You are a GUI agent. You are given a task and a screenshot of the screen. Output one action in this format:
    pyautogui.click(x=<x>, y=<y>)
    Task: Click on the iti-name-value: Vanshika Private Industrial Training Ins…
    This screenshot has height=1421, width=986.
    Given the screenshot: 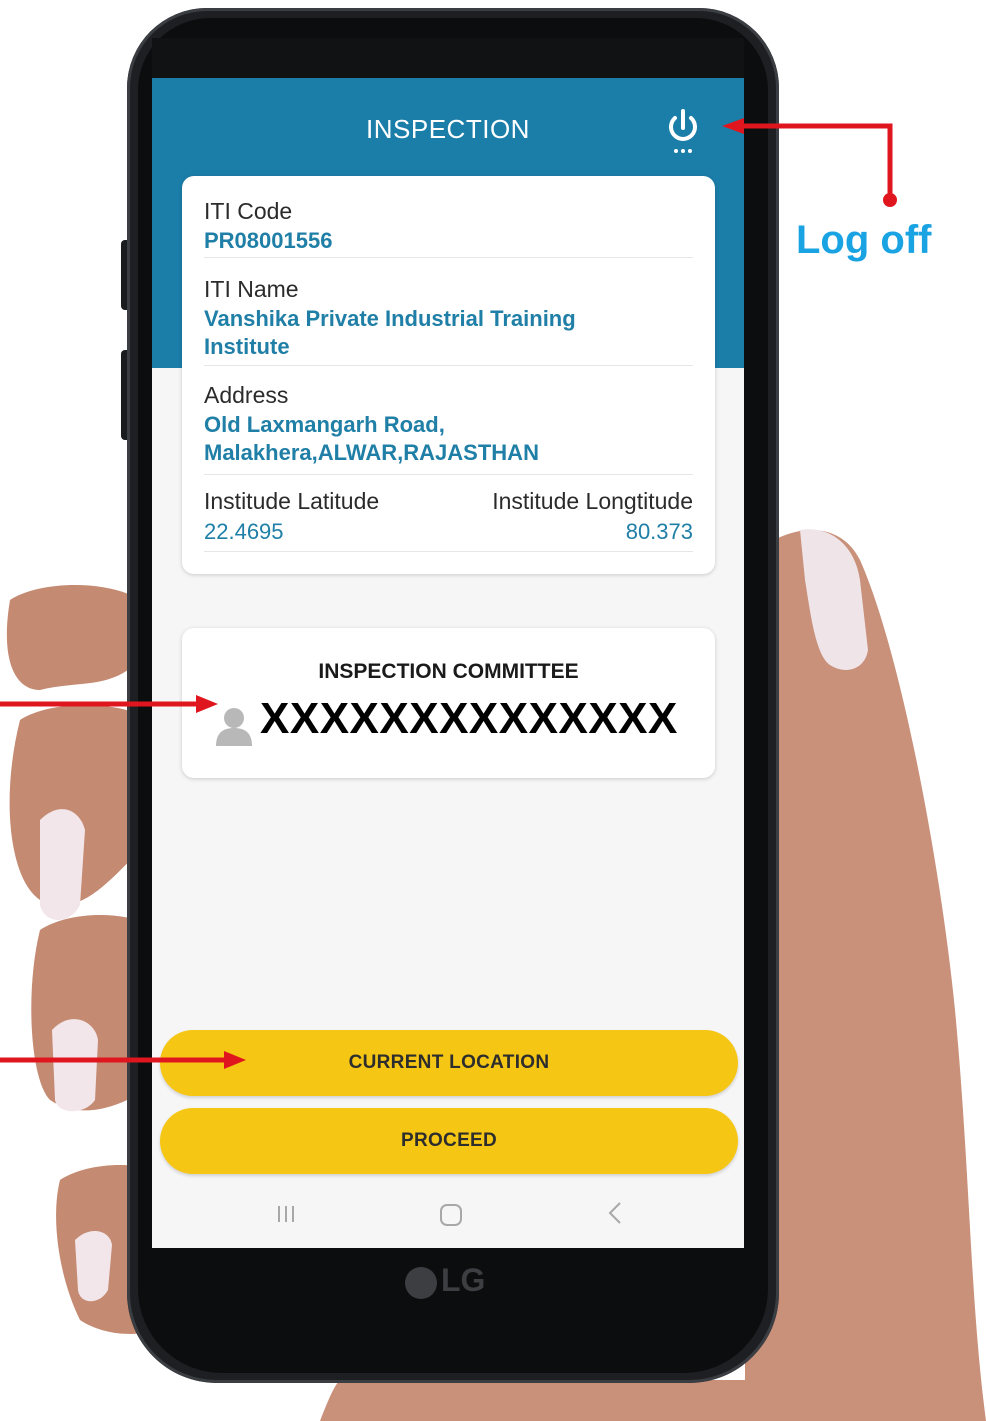 What is the action you would take?
    pyautogui.click(x=390, y=332)
    